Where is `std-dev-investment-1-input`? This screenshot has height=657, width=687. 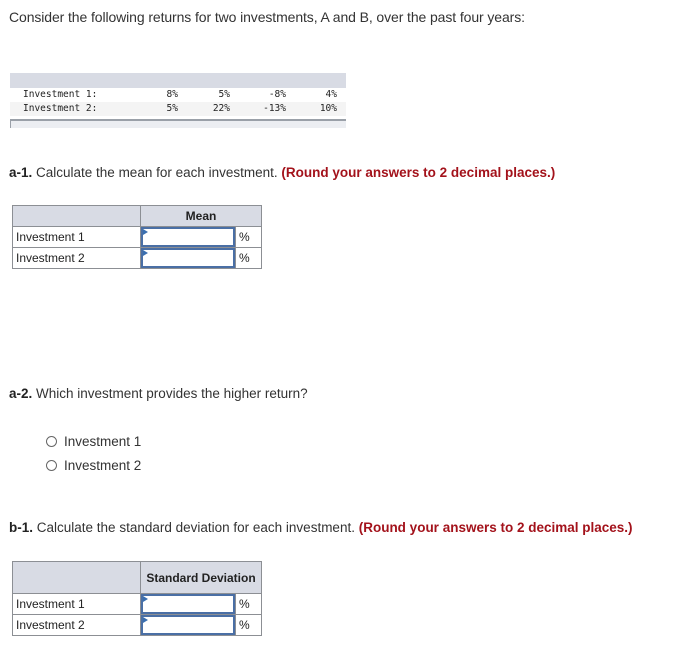
std-dev-investment-1-input is located at coordinates (188, 604).